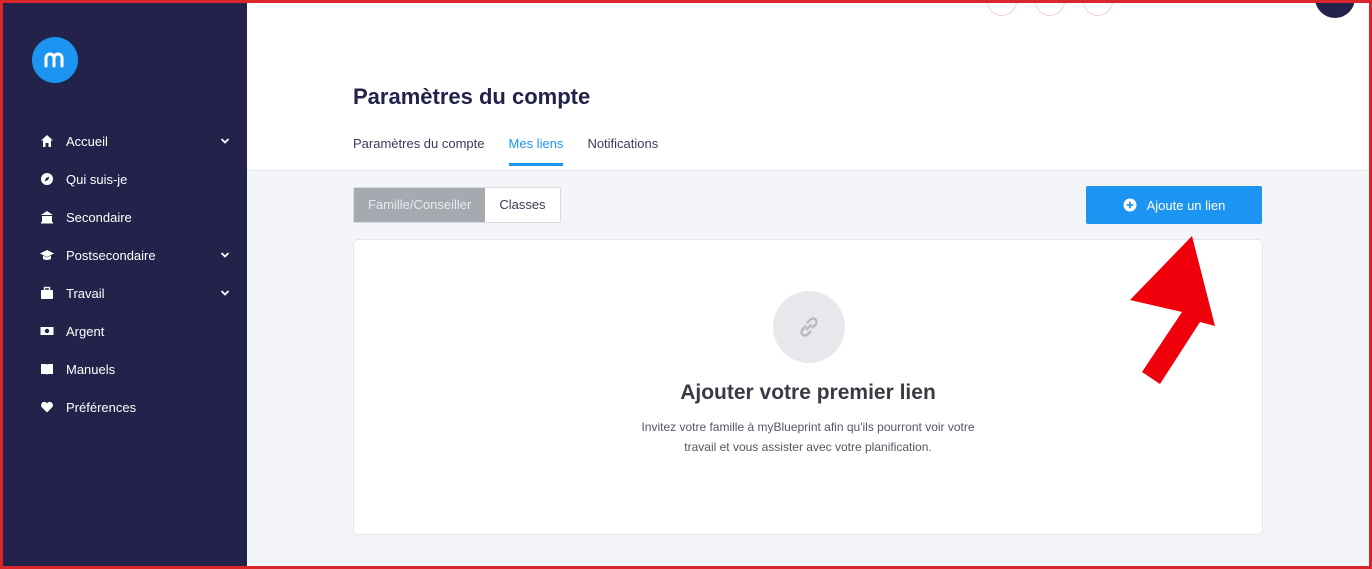 The width and height of the screenshot is (1372, 569). Describe the element at coordinates (1172, 310) in the screenshot. I see `annotation-arrow` at that location.